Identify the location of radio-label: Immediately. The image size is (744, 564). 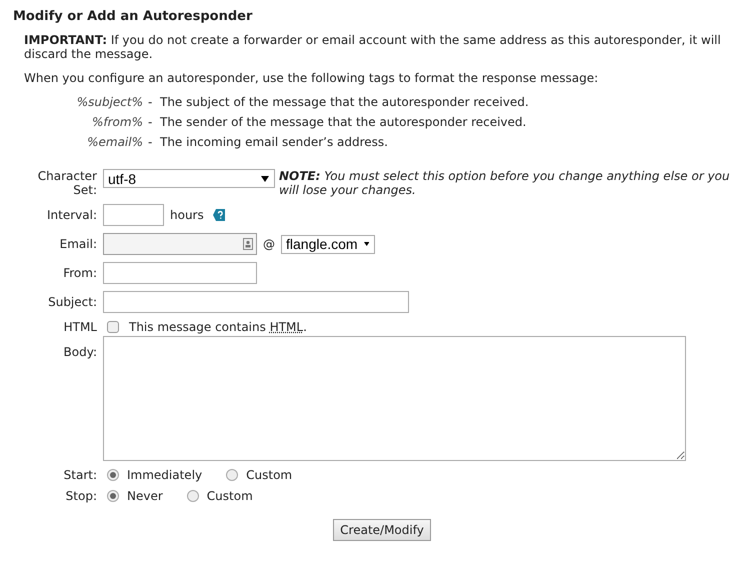
(164, 475).